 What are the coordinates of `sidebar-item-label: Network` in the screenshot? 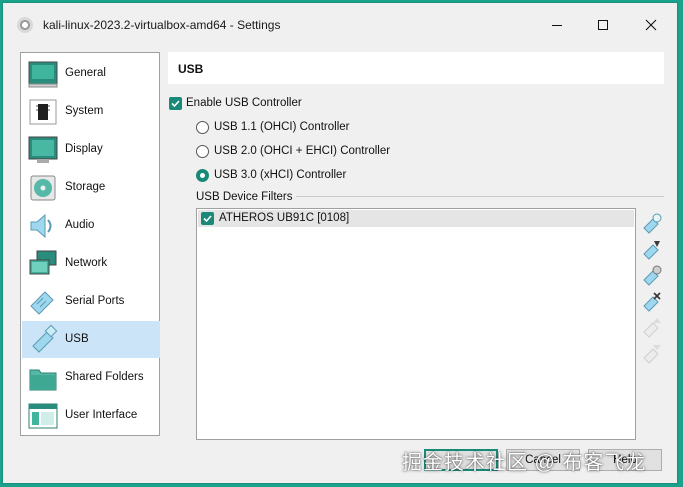 It's located at (86, 263).